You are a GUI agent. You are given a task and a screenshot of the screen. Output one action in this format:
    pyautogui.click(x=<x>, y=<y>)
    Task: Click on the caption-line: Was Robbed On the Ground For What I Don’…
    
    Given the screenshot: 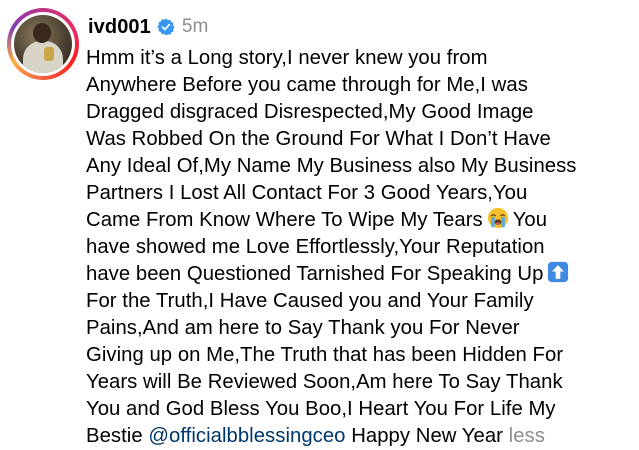 What is the action you would take?
    pyautogui.click(x=318, y=139)
    